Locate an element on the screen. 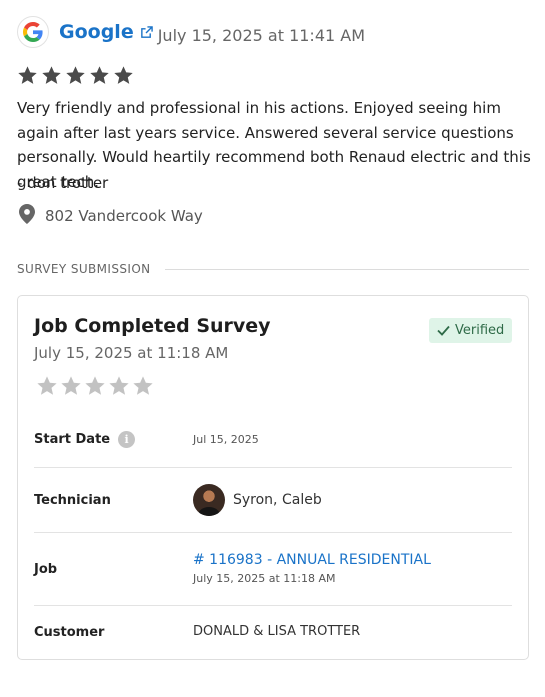 The width and height of the screenshot is (545, 697). customer-value: DONALD & LISA TROTTER is located at coordinates (277, 631).